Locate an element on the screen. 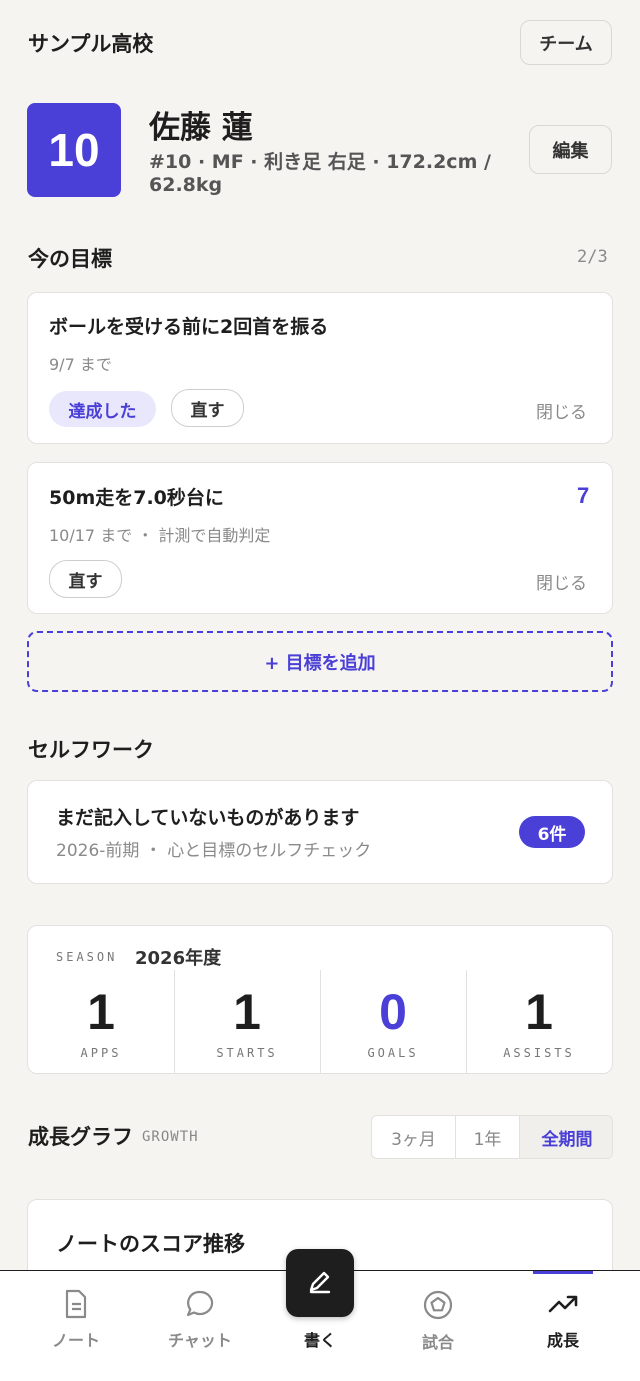  nav-label: チャット is located at coordinates (200, 1340).